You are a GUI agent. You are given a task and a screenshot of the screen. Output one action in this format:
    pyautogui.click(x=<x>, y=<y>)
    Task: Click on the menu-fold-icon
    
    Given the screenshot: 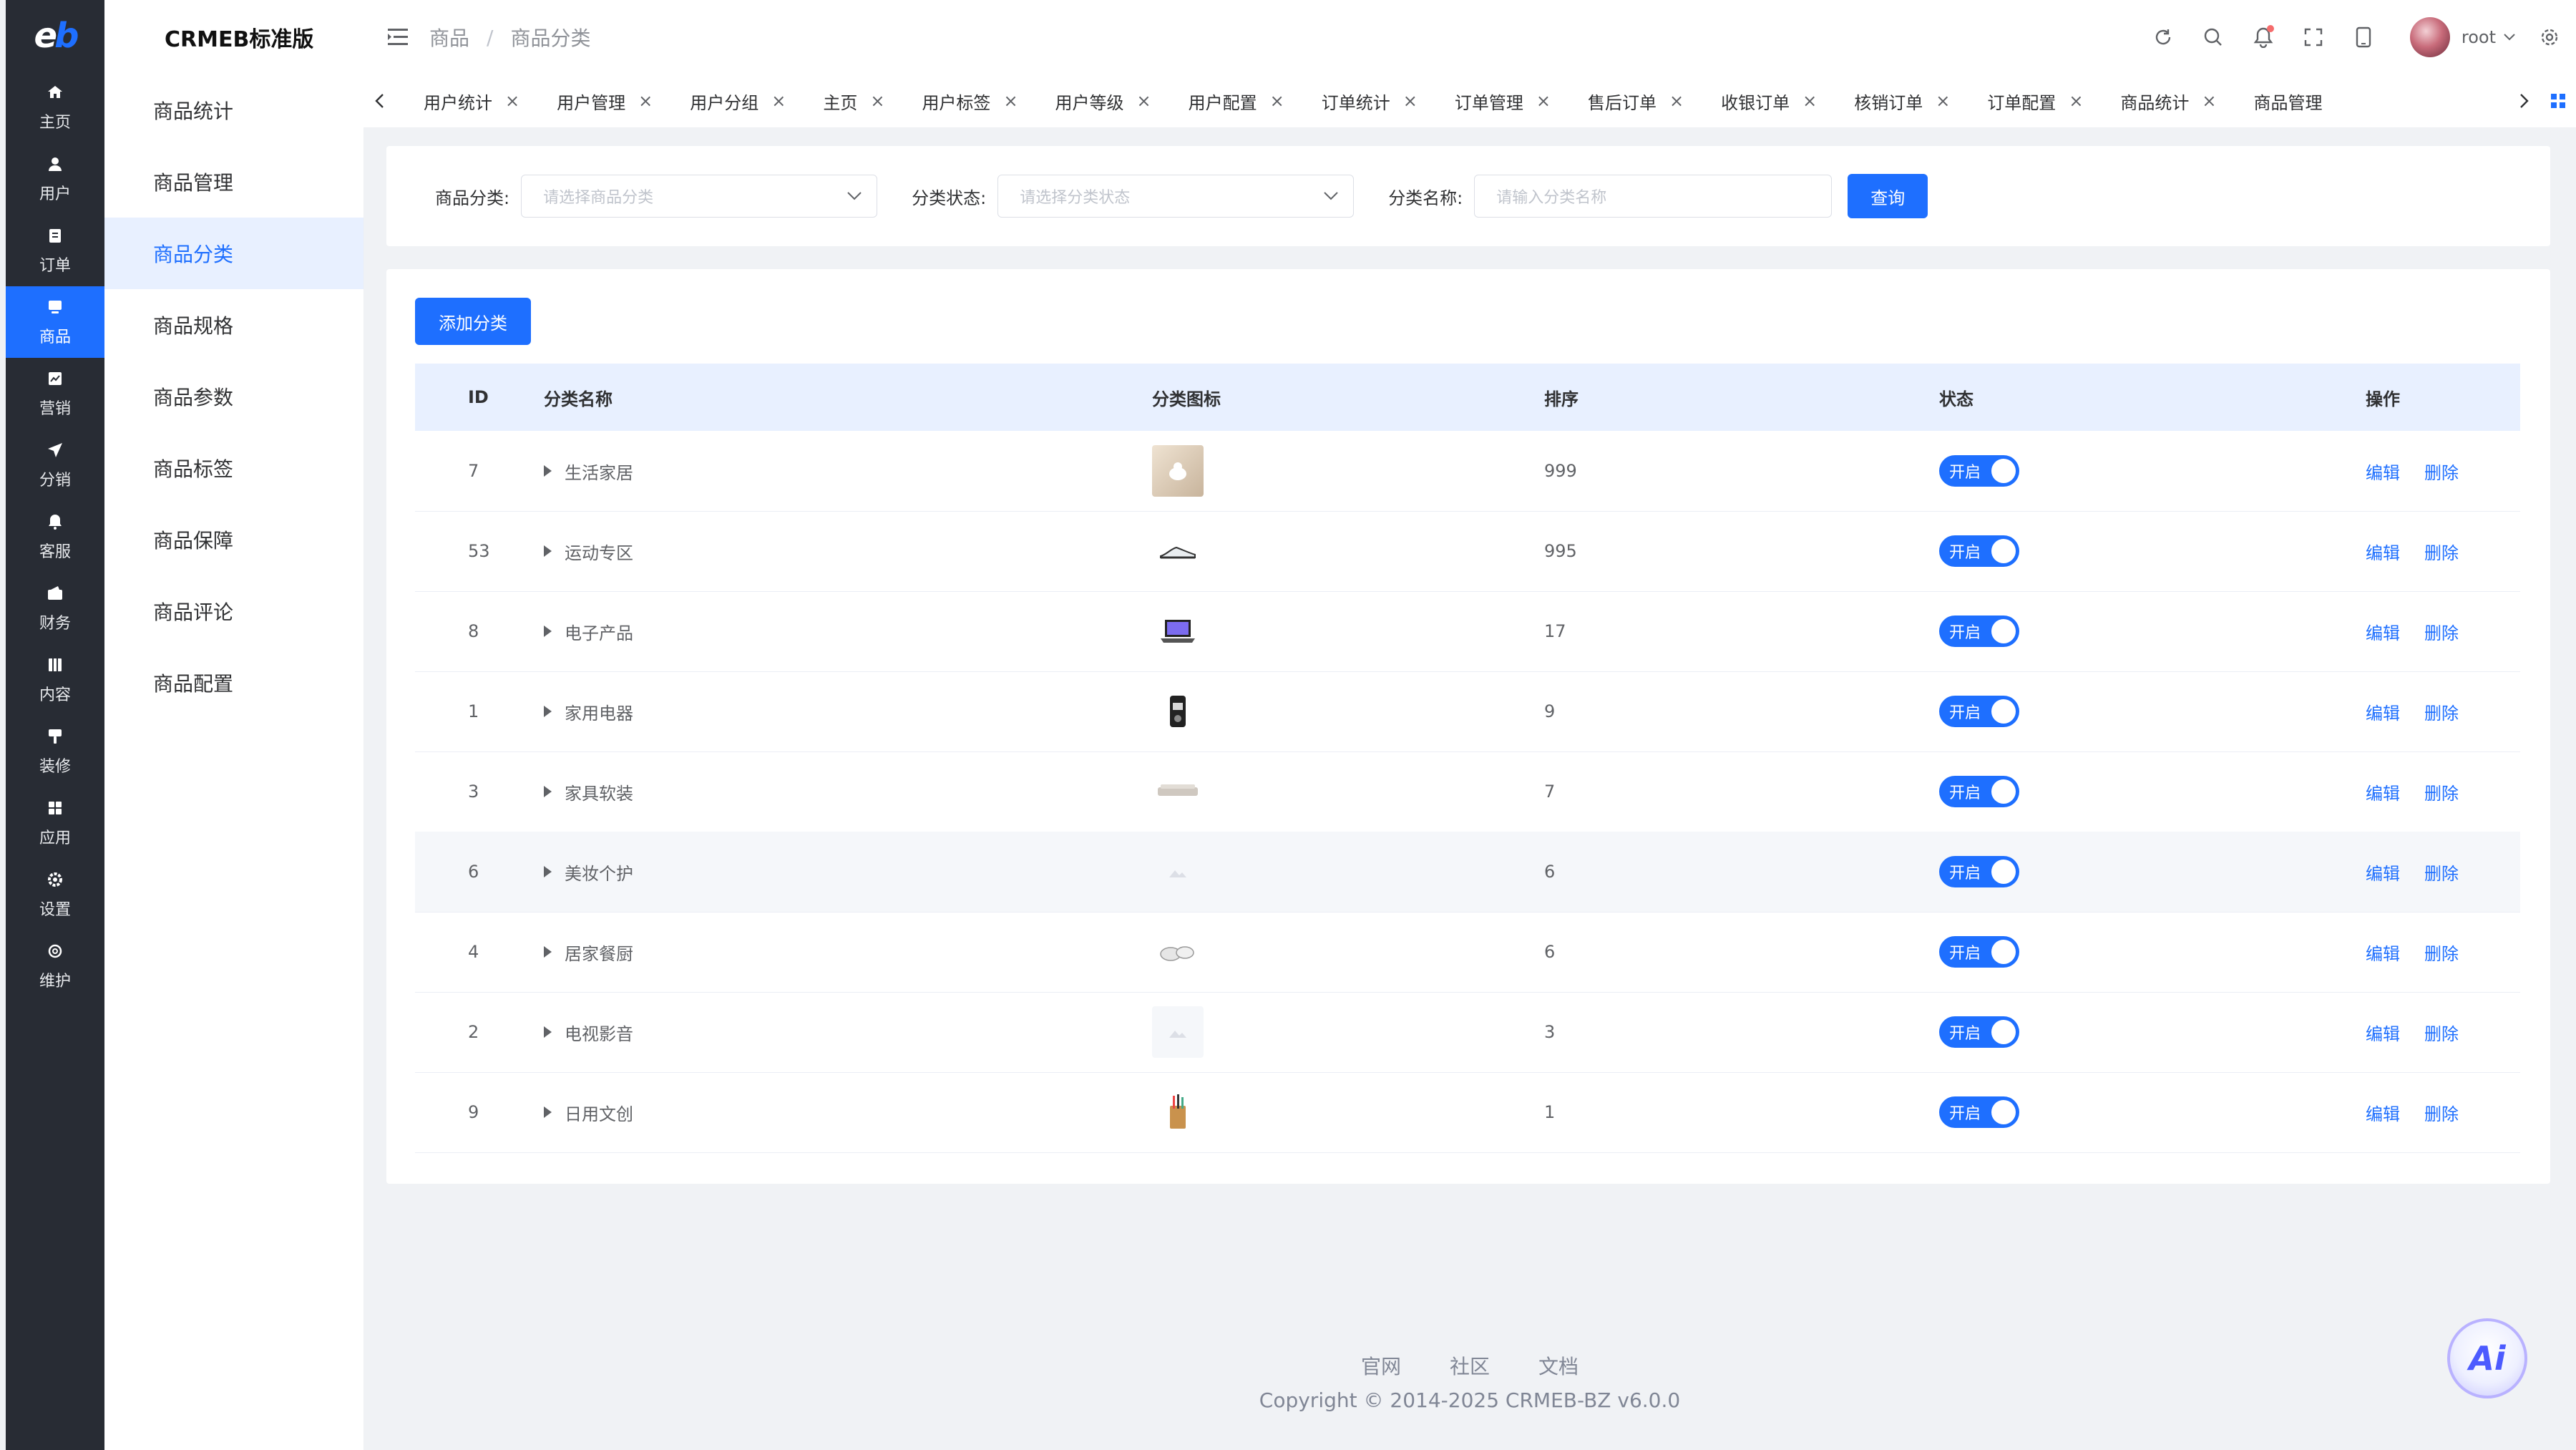 What is the action you would take?
    pyautogui.click(x=399, y=37)
    